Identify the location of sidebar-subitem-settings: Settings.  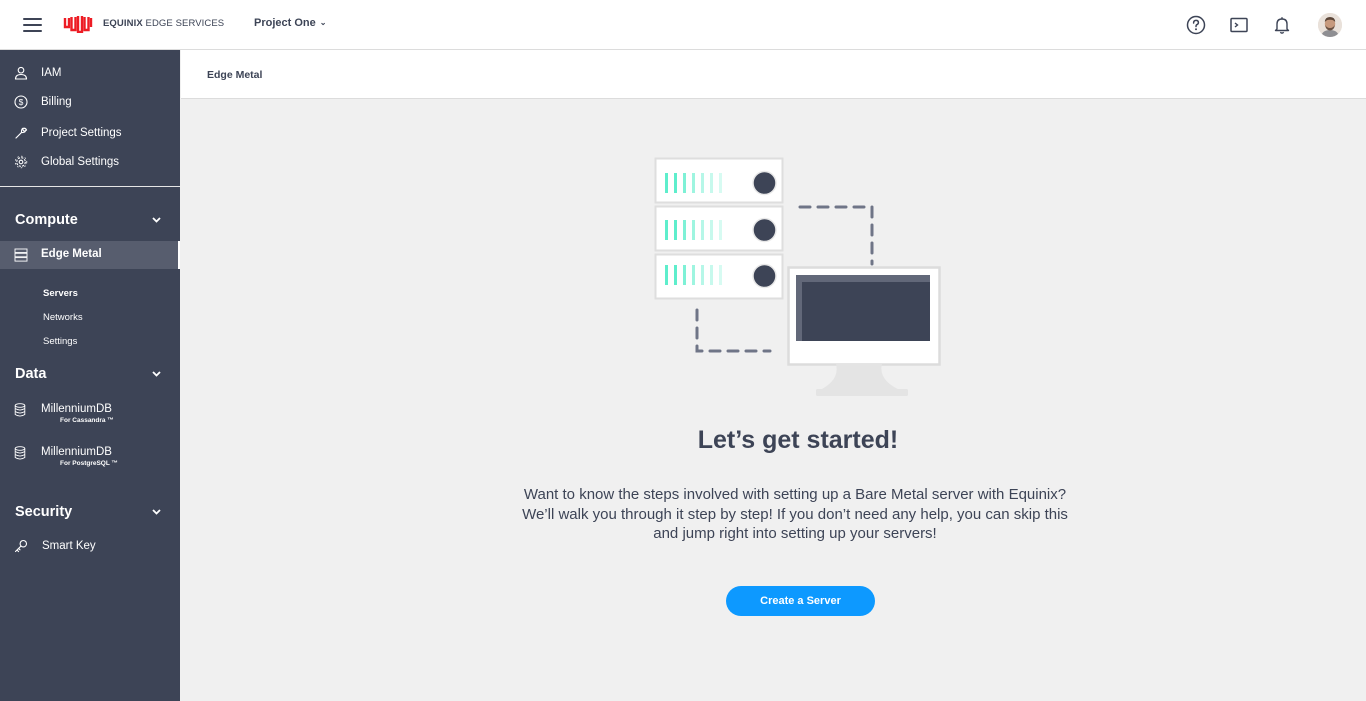
(60, 341).